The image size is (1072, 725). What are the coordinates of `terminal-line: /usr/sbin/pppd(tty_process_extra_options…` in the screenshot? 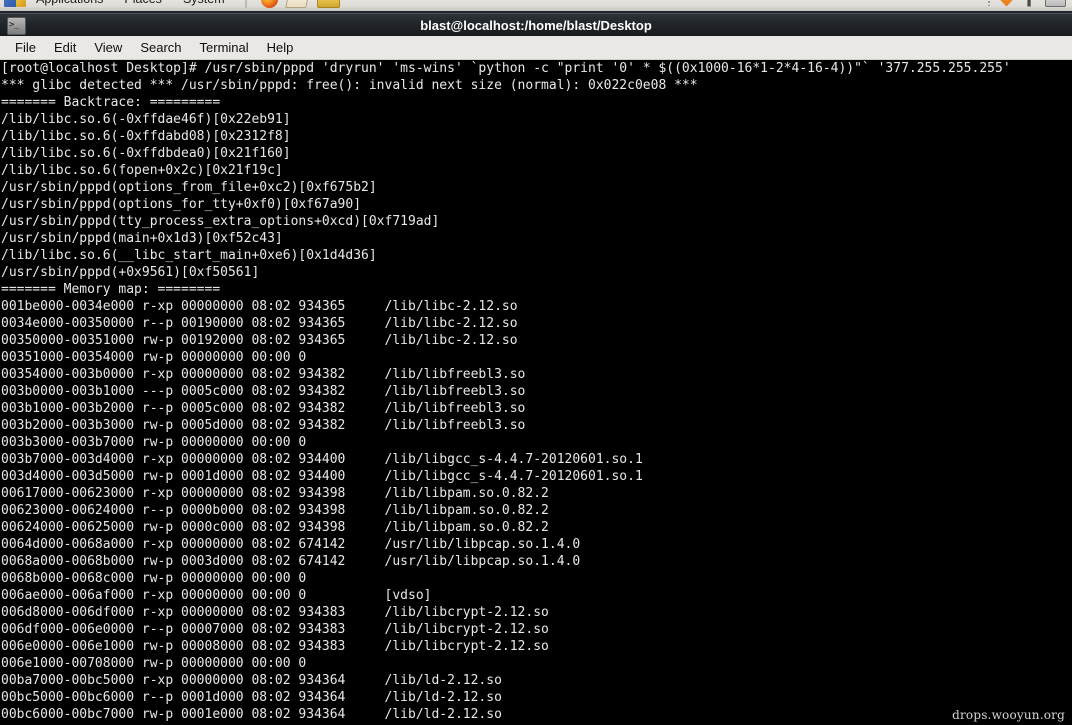 It's located at (220, 221).